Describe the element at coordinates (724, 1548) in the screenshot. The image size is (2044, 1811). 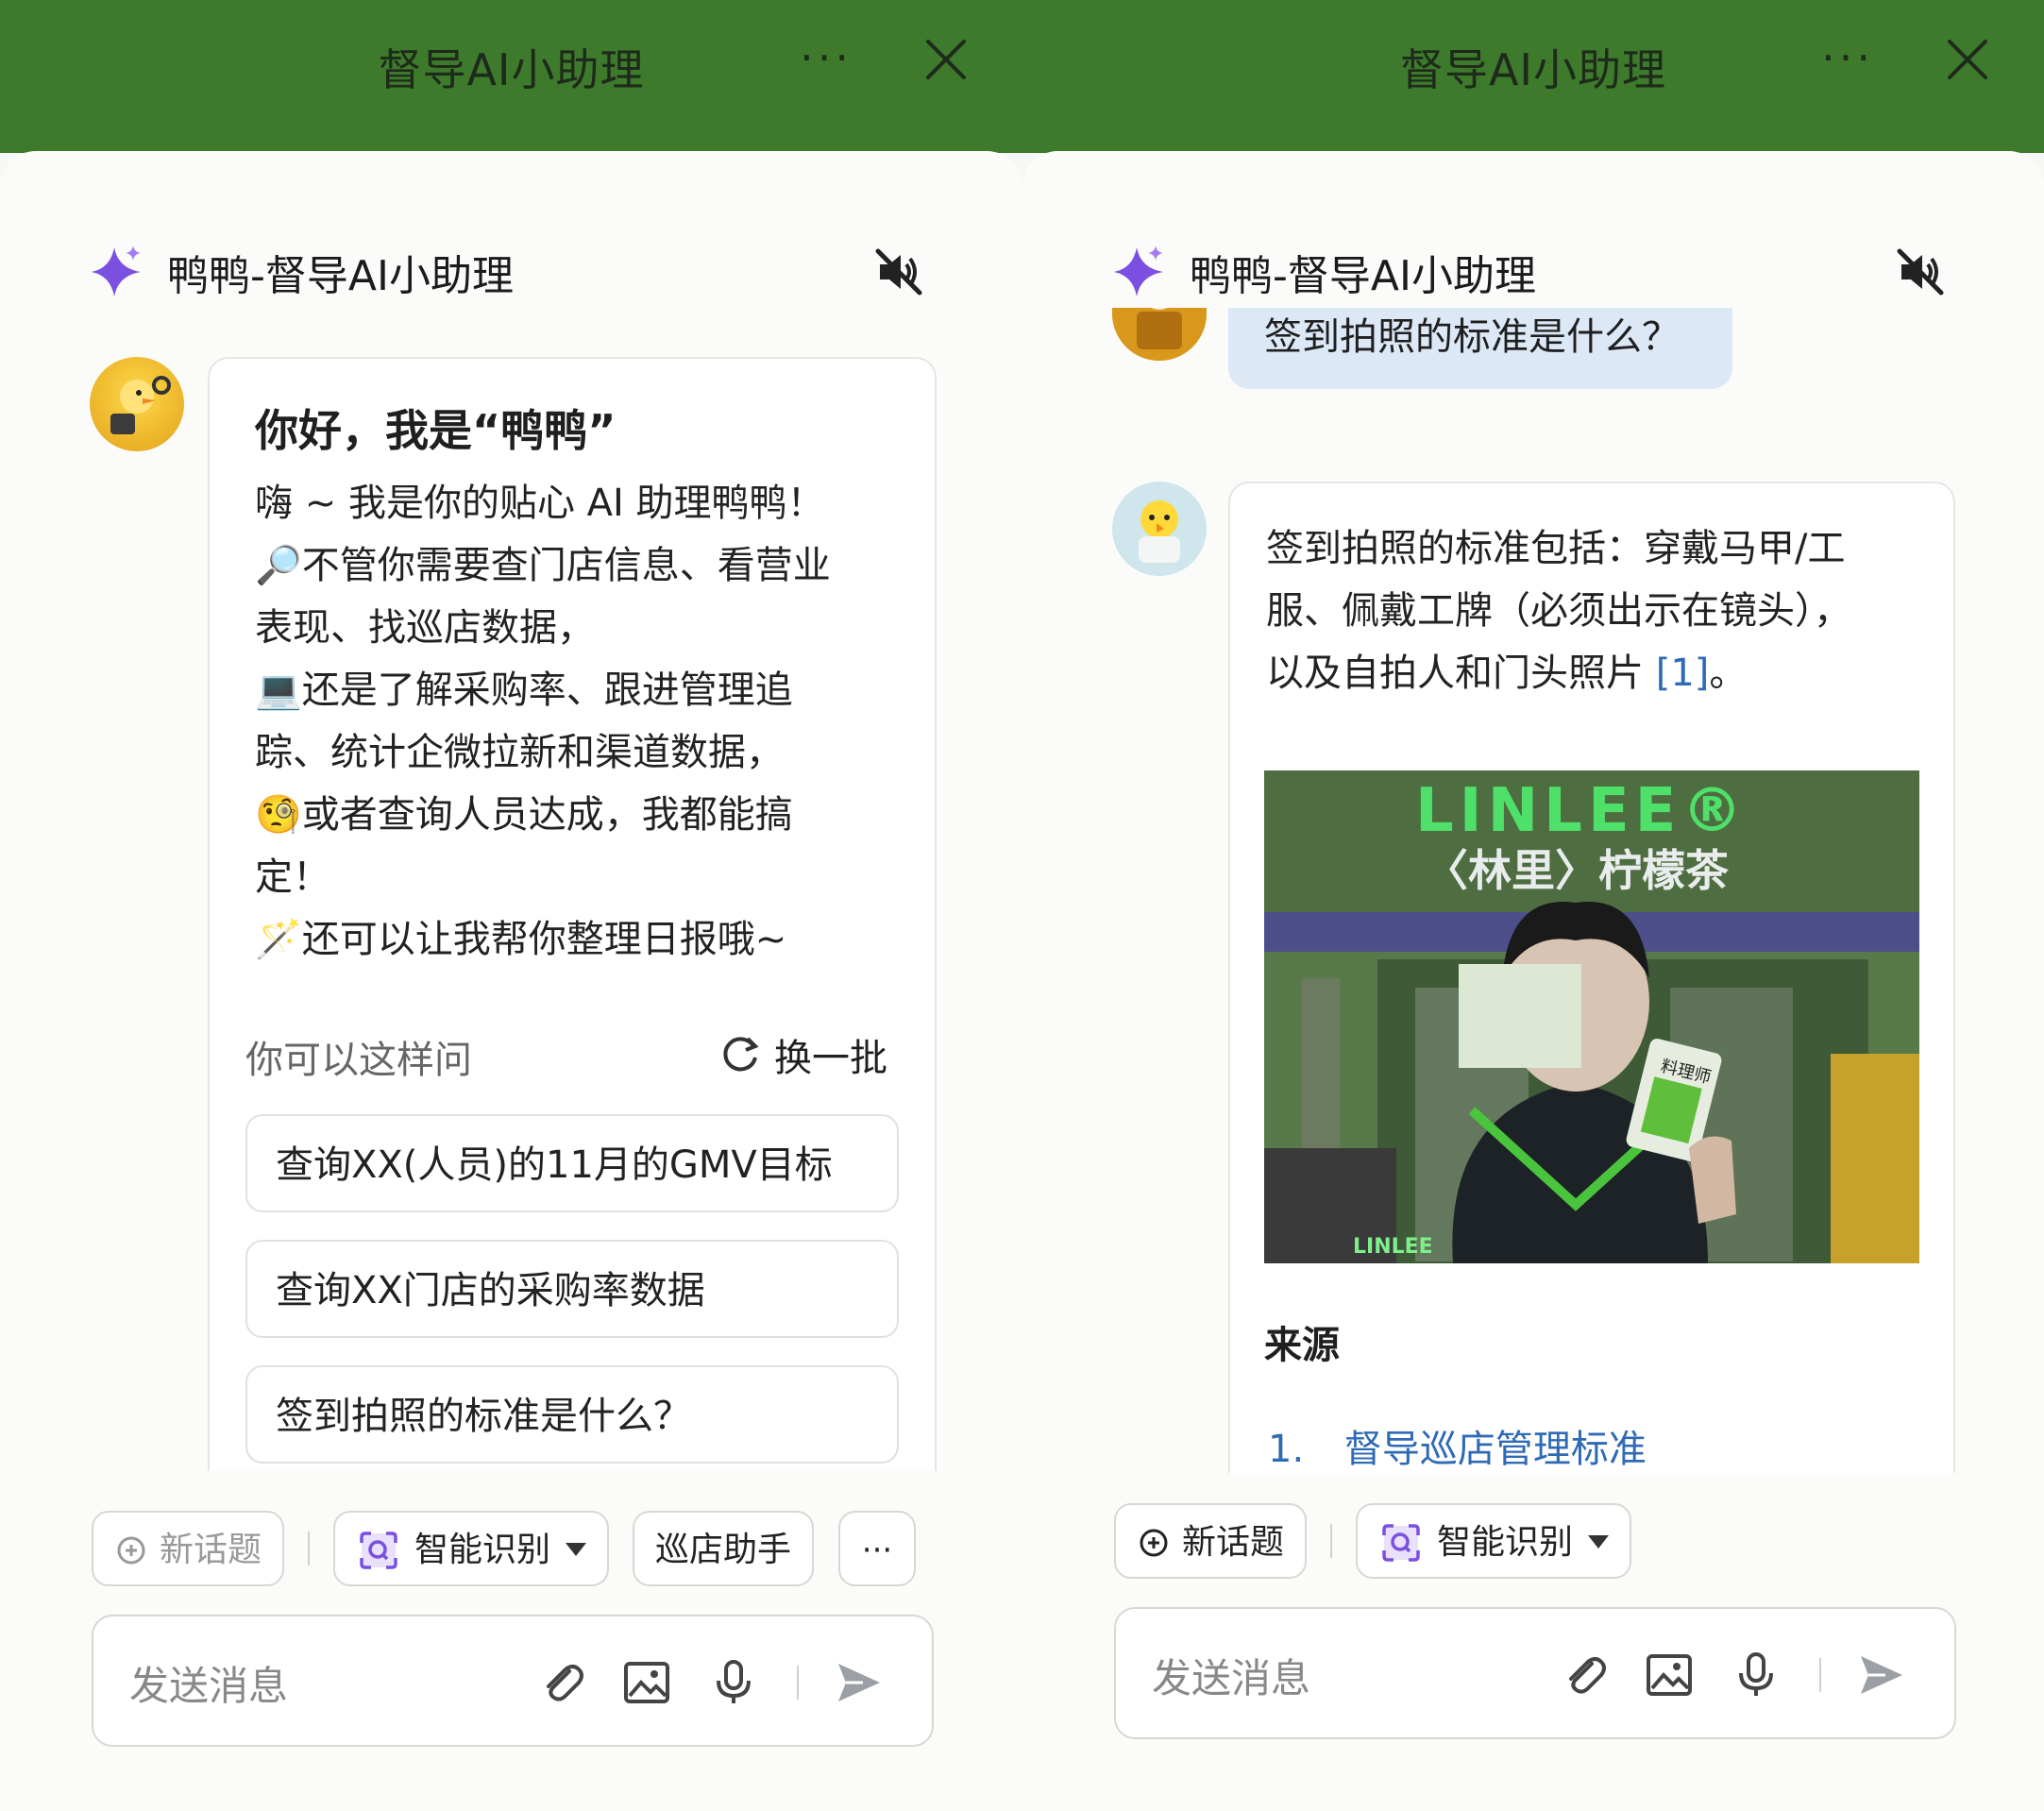
I see `shop-assistant-button: 巡店助手` at that location.